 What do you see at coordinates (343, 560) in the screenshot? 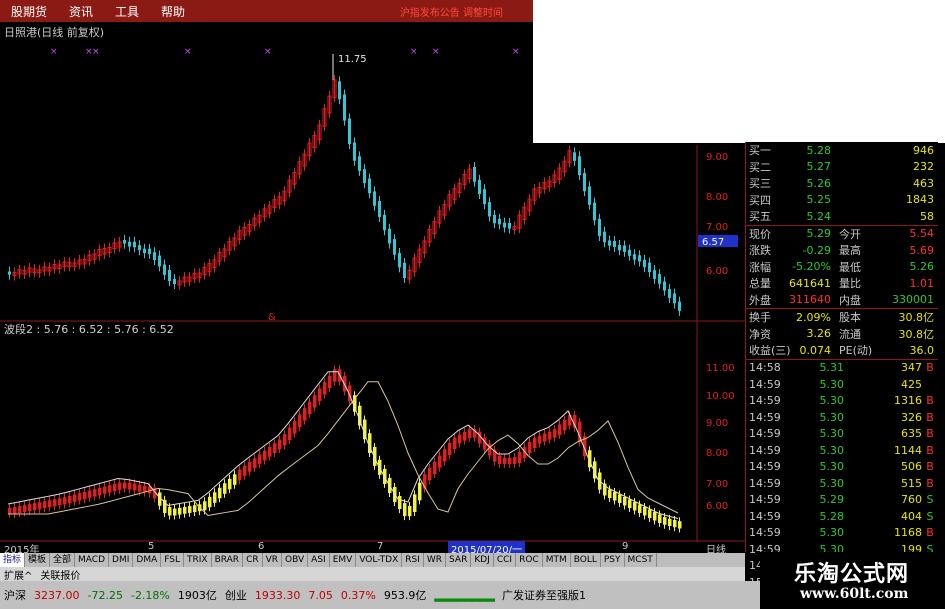
I see `tab-emv: EMV` at bounding box center [343, 560].